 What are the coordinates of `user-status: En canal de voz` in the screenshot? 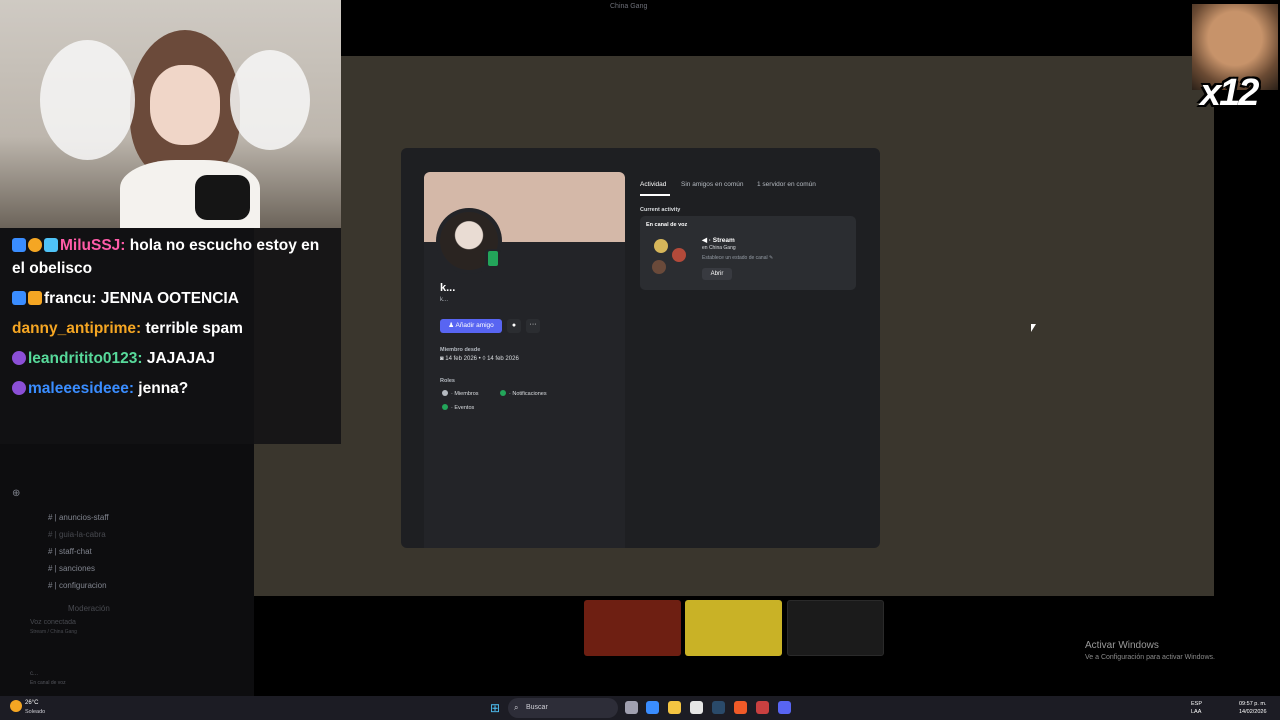 It's located at (48, 683).